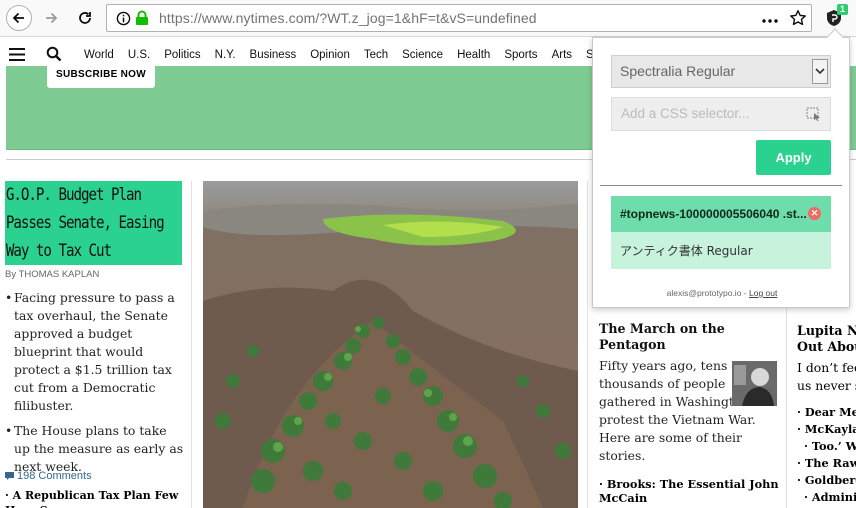 The height and width of the screenshot is (508, 856). What do you see at coordinates (54, 55) in the screenshot?
I see `search-icon` at bounding box center [54, 55].